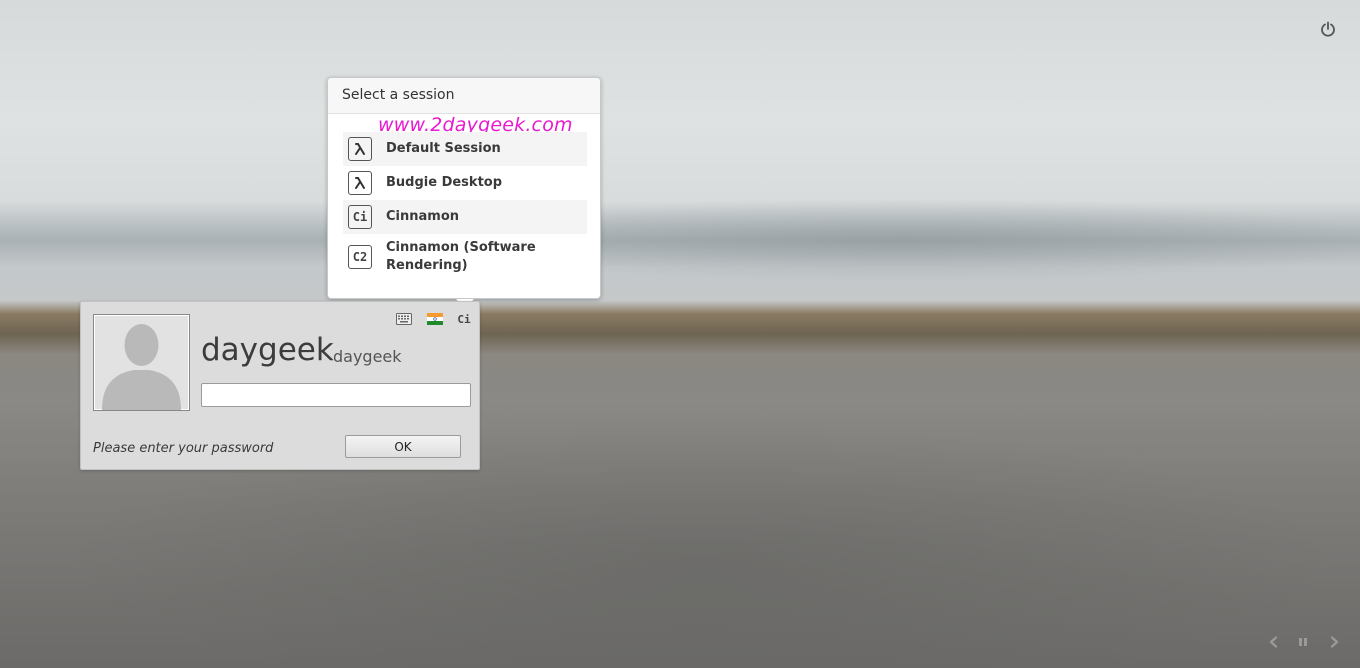 This screenshot has width=1360, height=668. I want to click on pause-icon, so click(1303, 642).